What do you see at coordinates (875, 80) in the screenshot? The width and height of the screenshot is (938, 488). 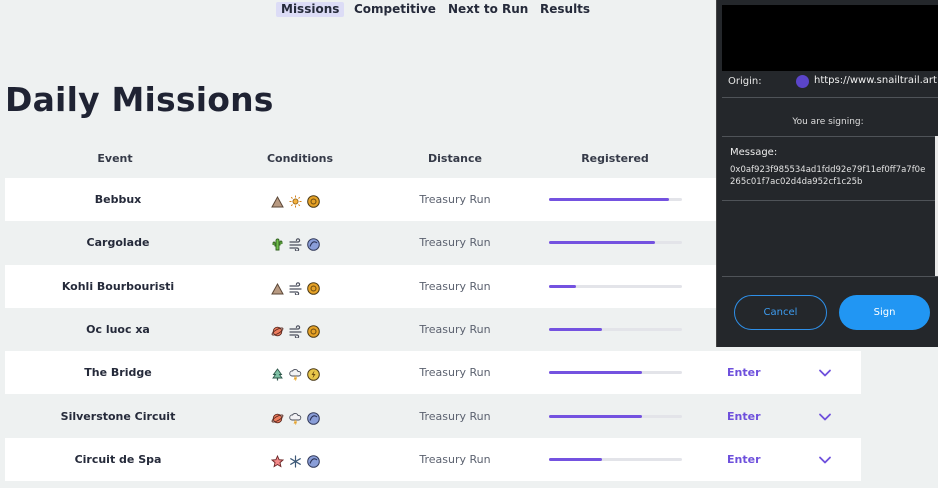 I see `origin-url: https://www.snailtrail.art` at bounding box center [875, 80].